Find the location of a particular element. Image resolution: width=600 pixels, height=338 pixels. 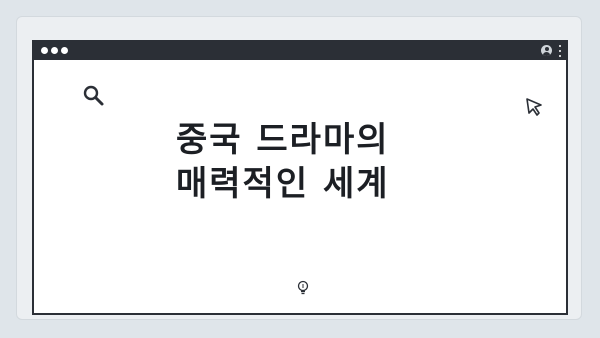

window-titlebar is located at coordinates (300, 51).